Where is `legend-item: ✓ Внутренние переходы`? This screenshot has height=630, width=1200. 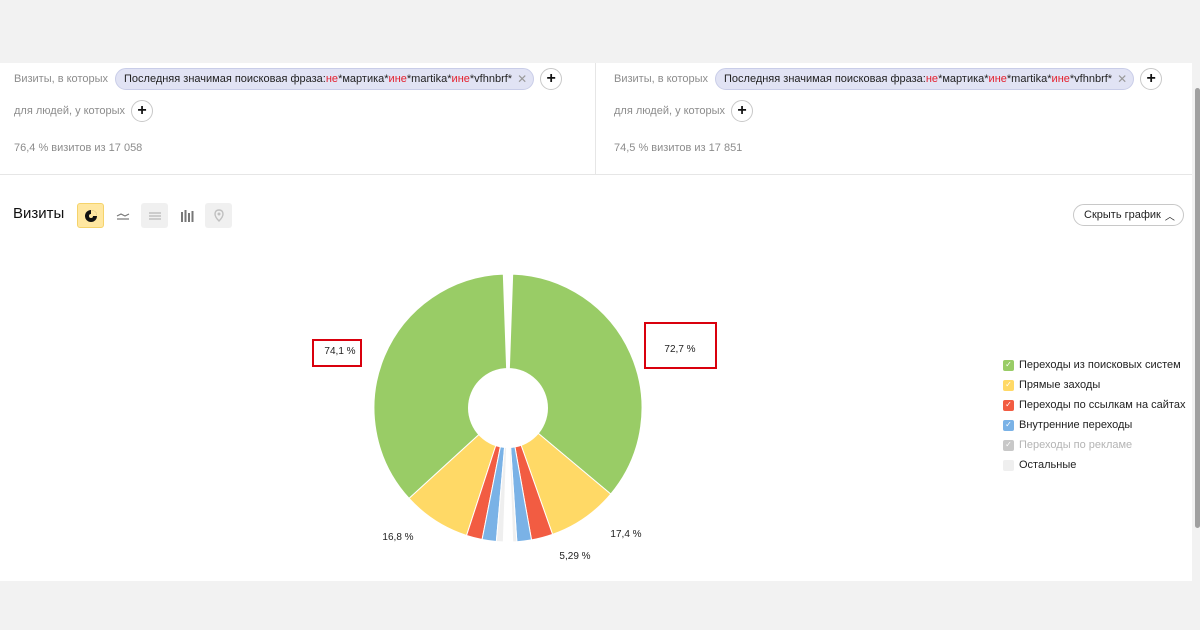
legend-item: ✓ Внутренние переходы is located at coordinates (1094, 425).